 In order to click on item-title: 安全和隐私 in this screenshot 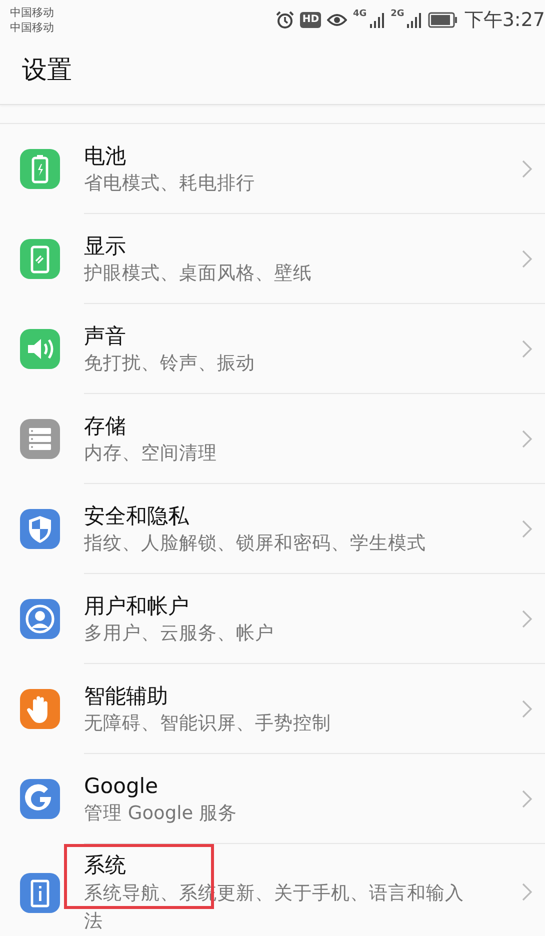, I will do `click(136, 516)`.